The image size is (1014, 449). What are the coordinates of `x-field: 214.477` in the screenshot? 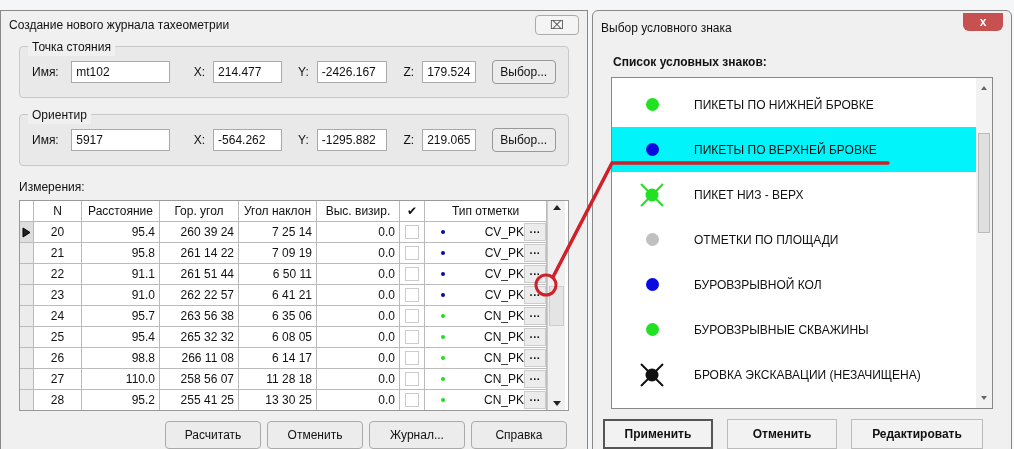 It's located at (248, 72).